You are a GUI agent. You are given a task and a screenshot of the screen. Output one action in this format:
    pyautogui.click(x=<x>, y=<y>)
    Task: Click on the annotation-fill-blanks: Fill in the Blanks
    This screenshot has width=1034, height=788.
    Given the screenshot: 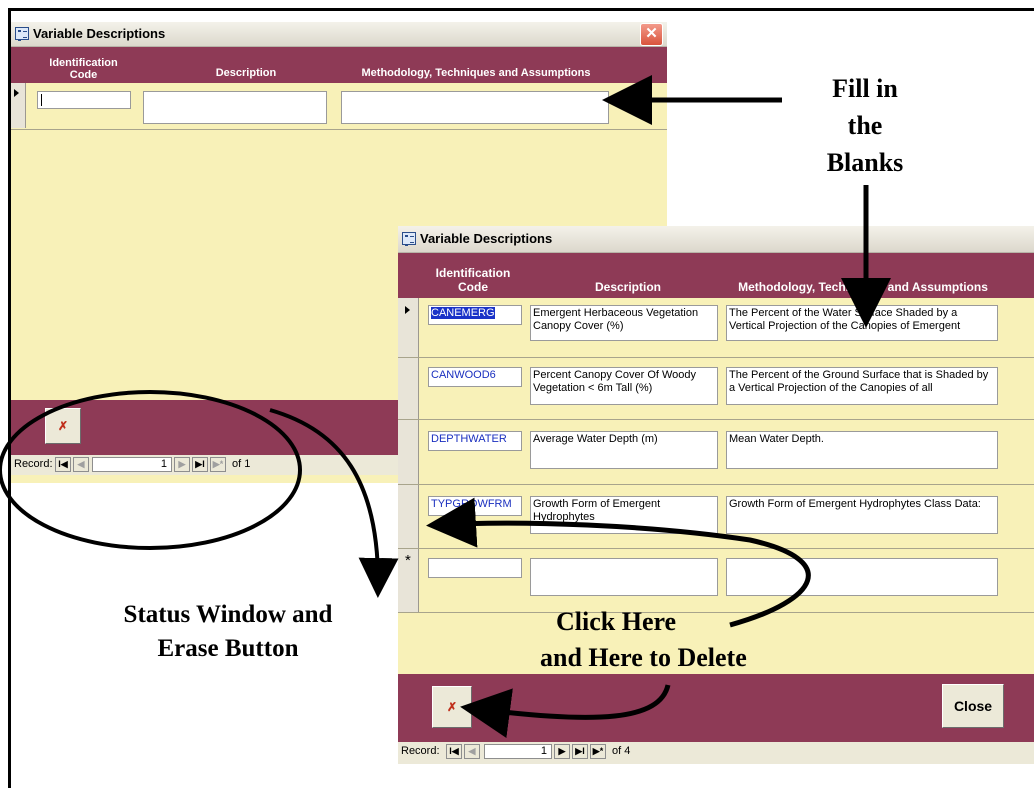 What is the action you would take?
    pyautogui.click(x=865, y=125)
    